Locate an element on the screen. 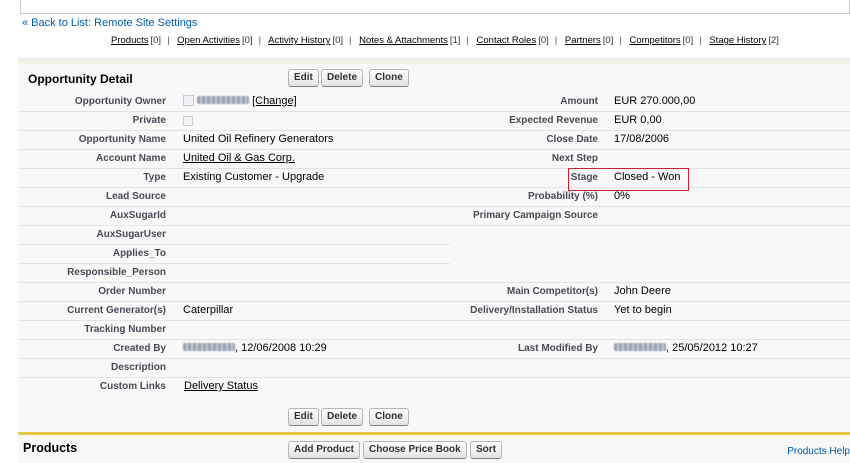 The width and height of the screenshot is (850, 463). field-row: Private Expected Revenue EUR 0,00 is located at coordinates (434, 121).